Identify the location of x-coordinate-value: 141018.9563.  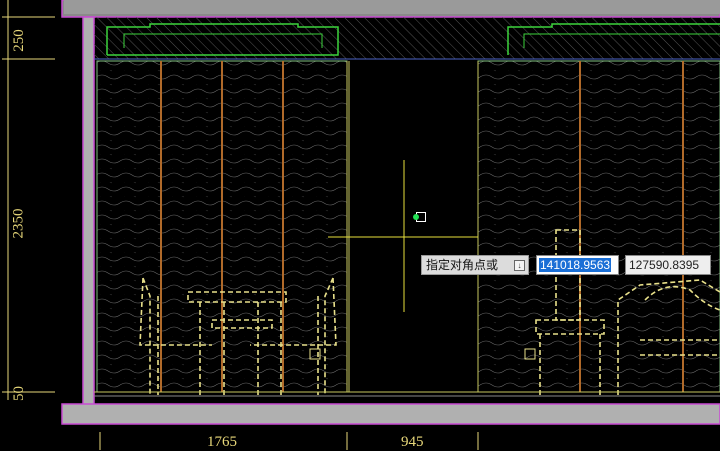
(575, 265).